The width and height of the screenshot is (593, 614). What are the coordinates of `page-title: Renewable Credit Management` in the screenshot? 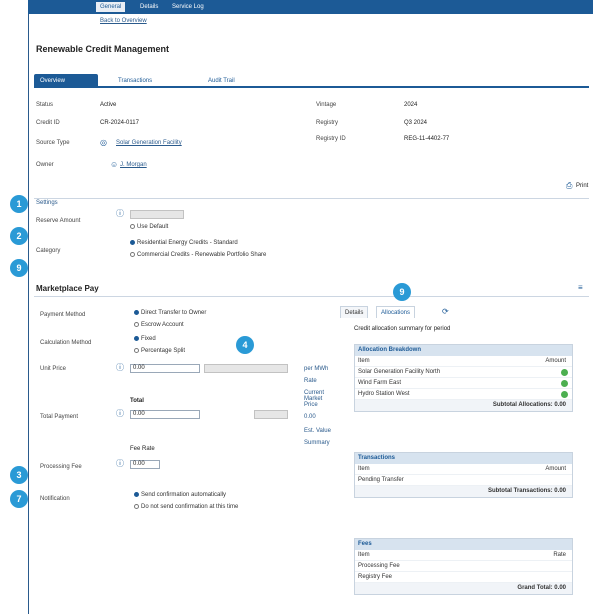 It's located at (103, 49).